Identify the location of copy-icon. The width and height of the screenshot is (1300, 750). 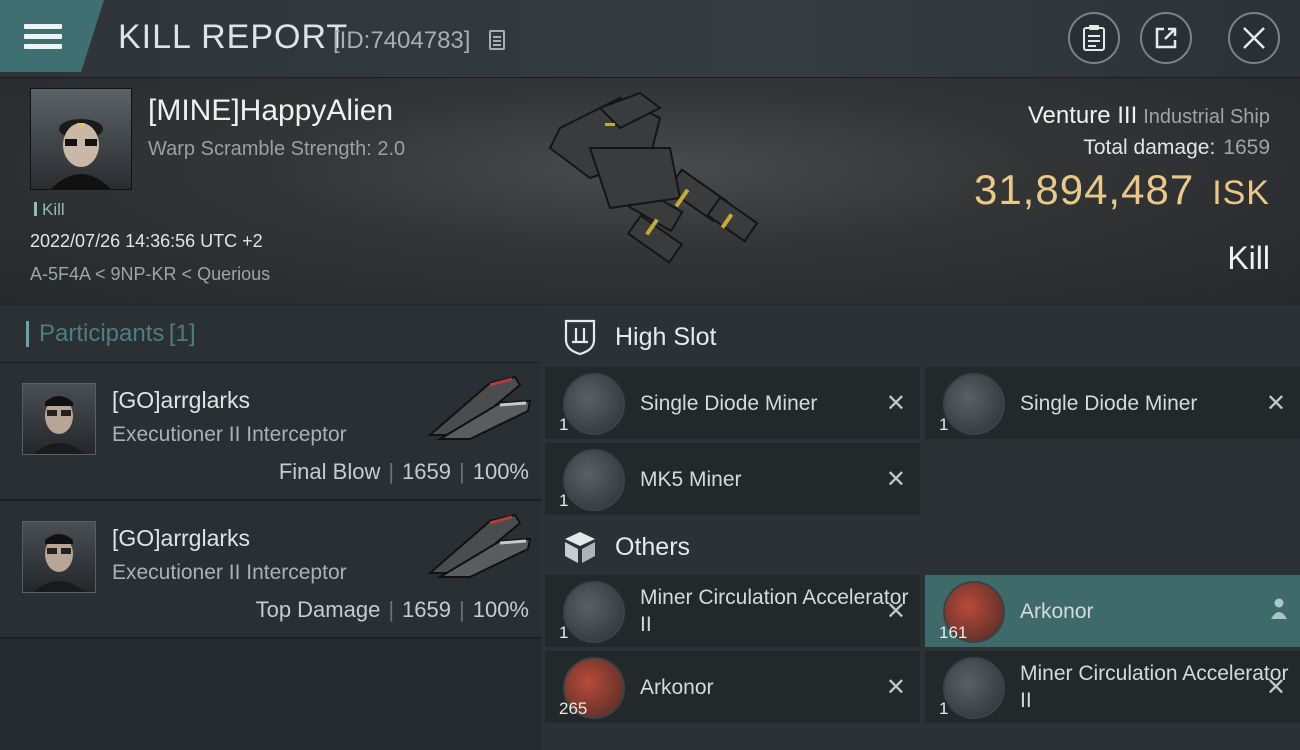
(497, 40).